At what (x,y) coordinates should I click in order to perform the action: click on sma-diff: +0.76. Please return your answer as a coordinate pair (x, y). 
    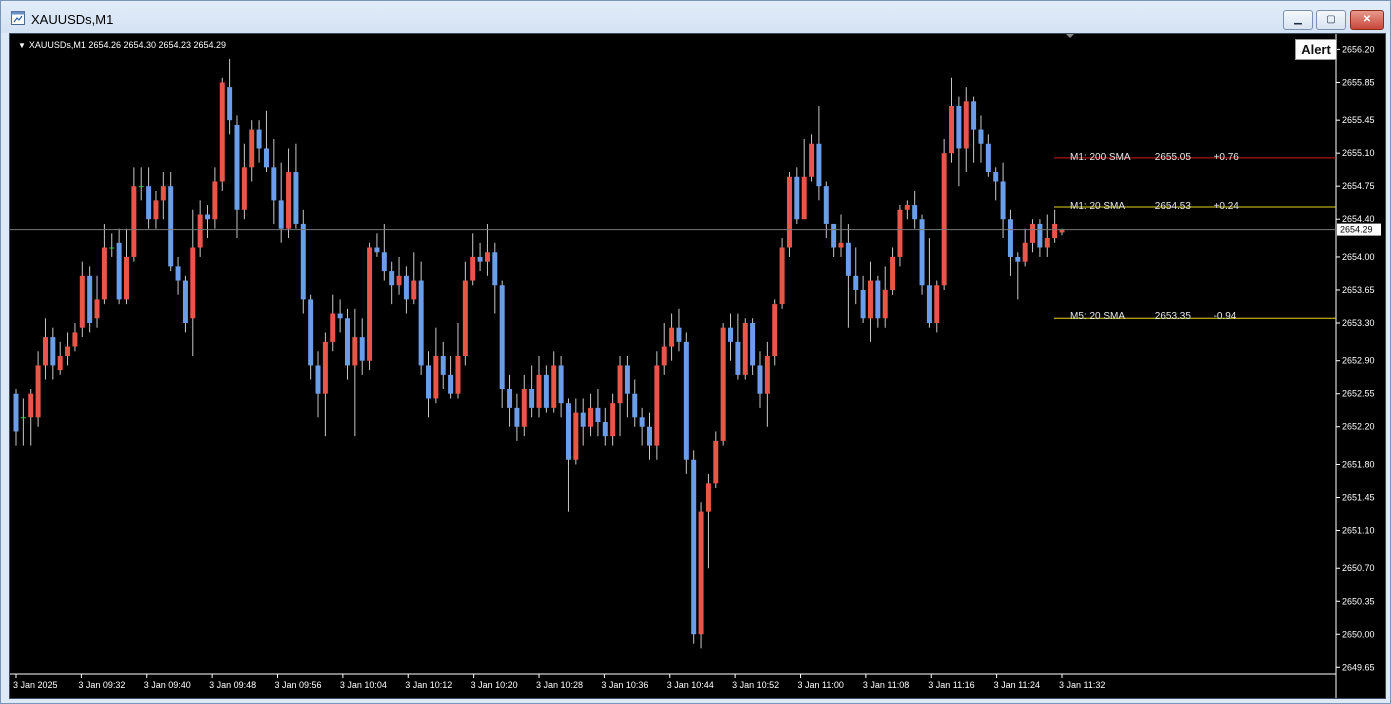
    Looking at the image, I should click on (1226, 157).